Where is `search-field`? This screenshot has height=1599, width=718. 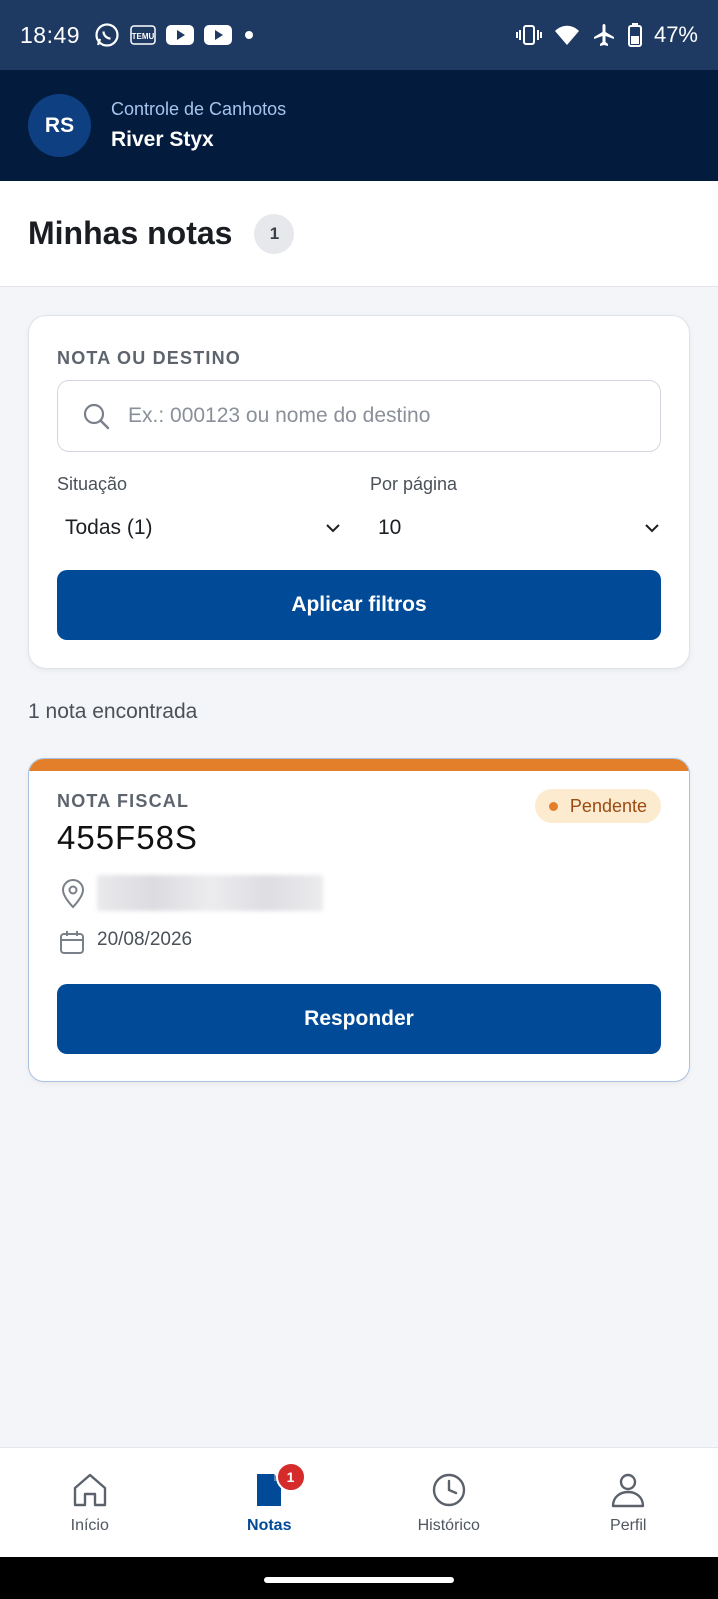 search-field is located at coordinates (359, 416).